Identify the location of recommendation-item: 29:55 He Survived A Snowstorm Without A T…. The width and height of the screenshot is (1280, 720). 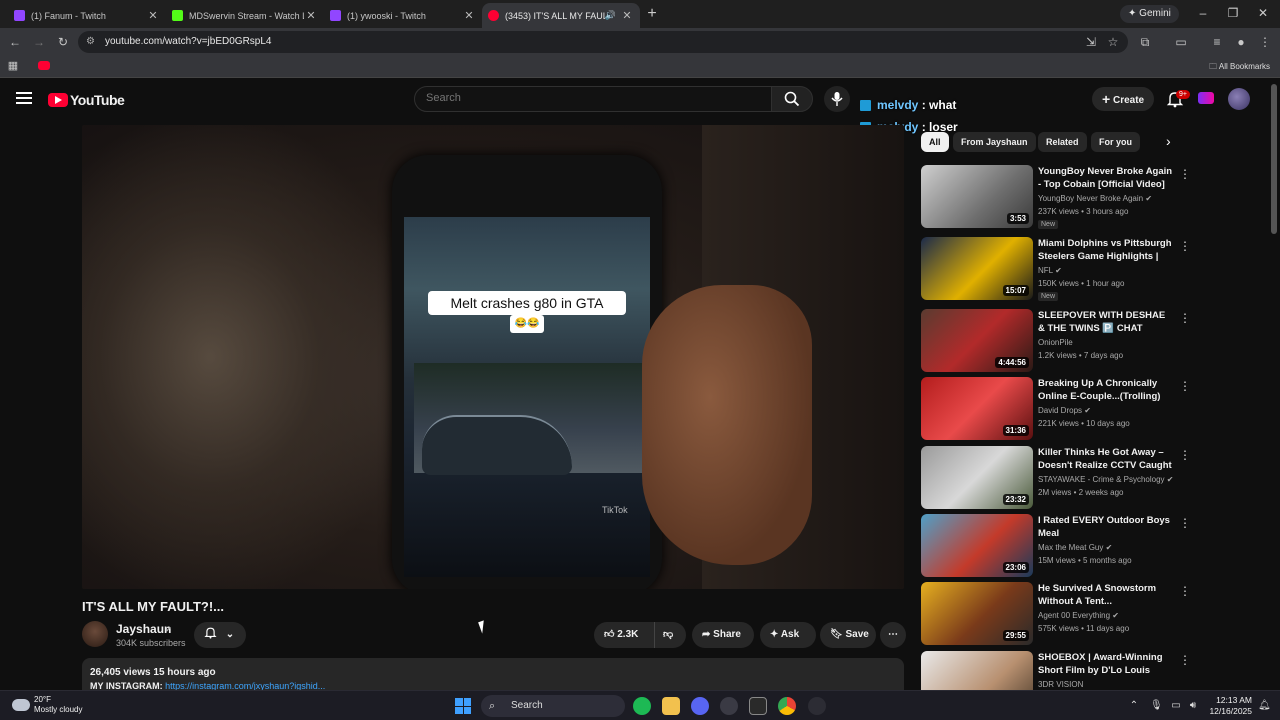
(1091, 614).